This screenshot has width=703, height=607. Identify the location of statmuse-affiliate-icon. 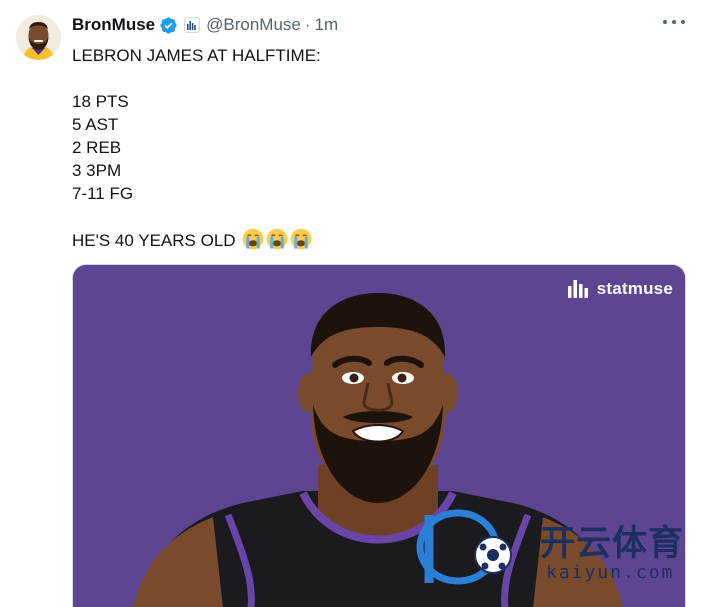
(192, 25).